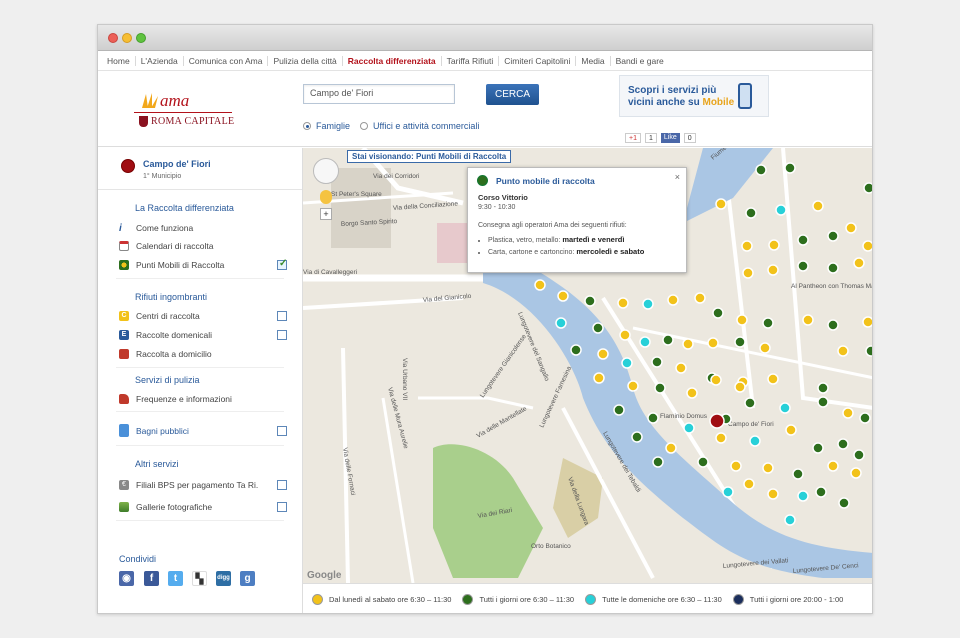 The width and height of the screenshot is (960, 638). I want to click on location-name: Campo de' Fiori, so click(177, 164).